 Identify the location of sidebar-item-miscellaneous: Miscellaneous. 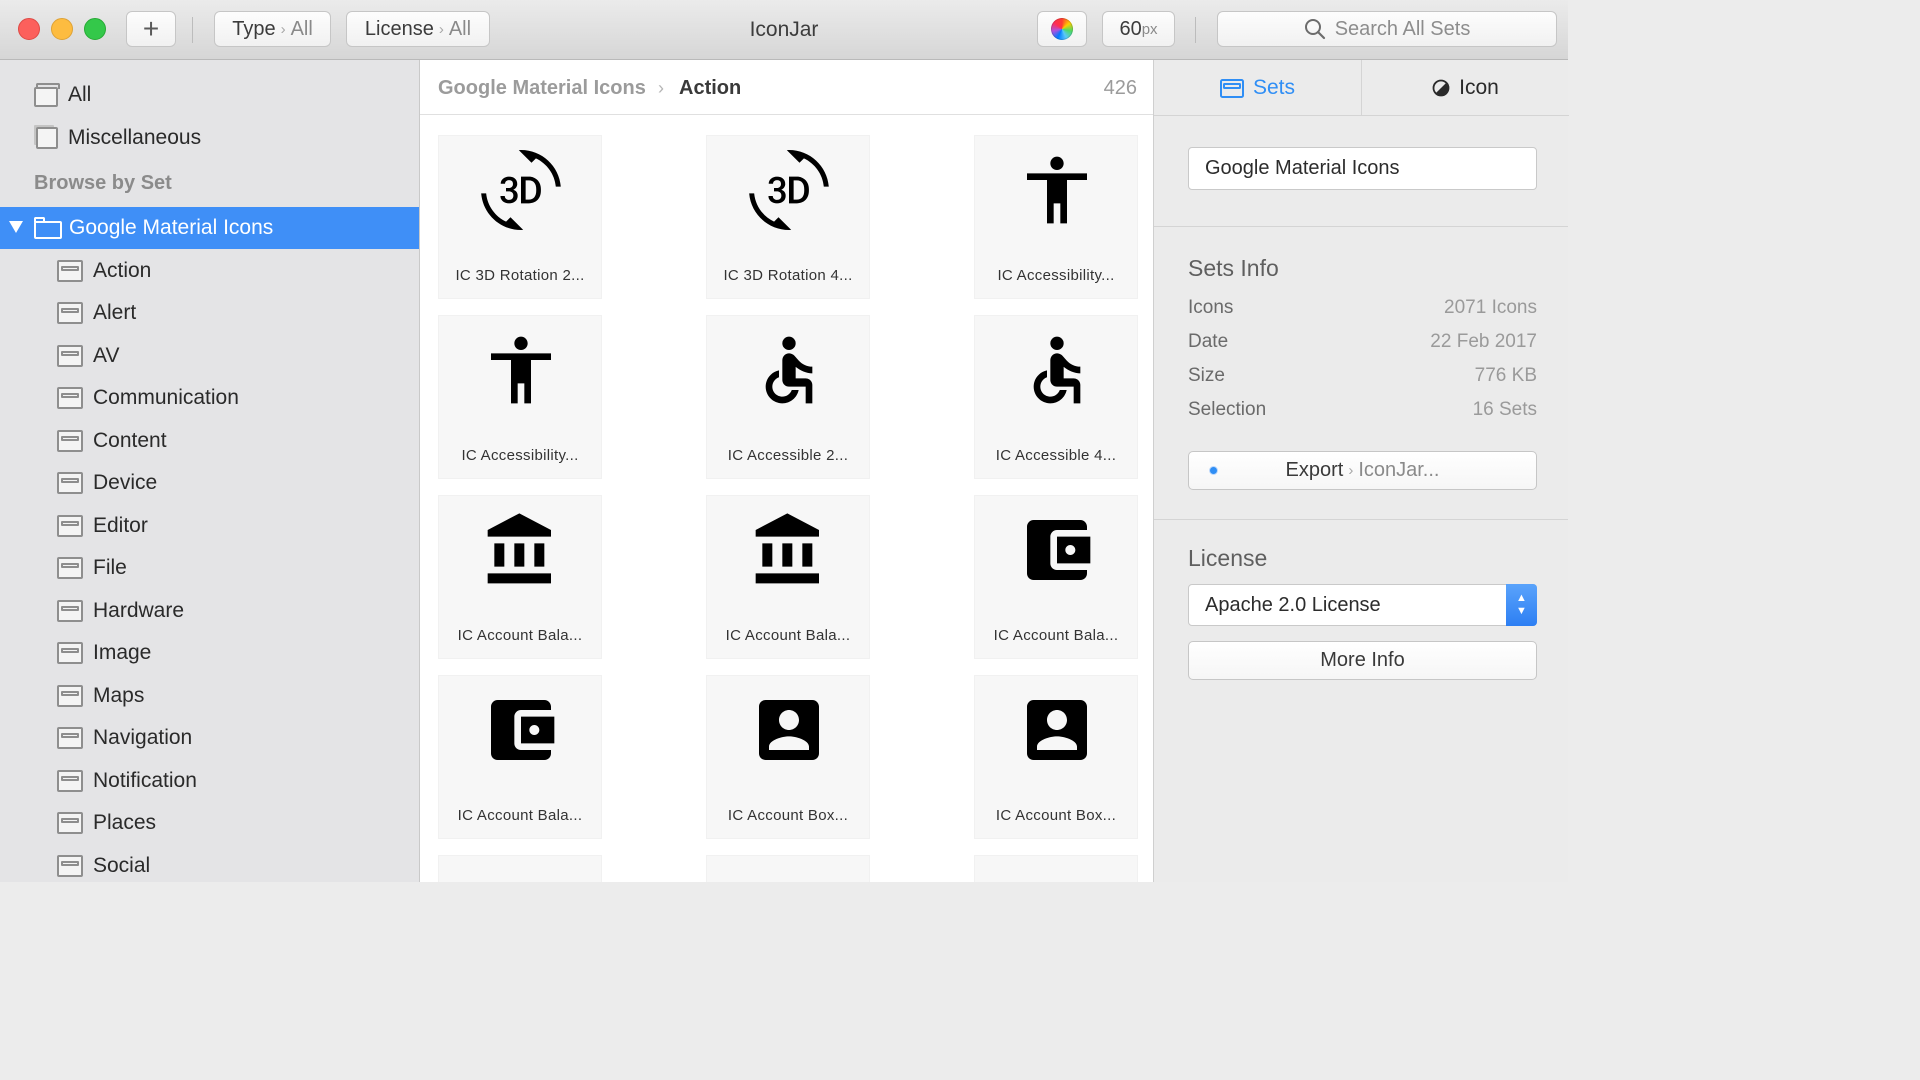
(209, 138).